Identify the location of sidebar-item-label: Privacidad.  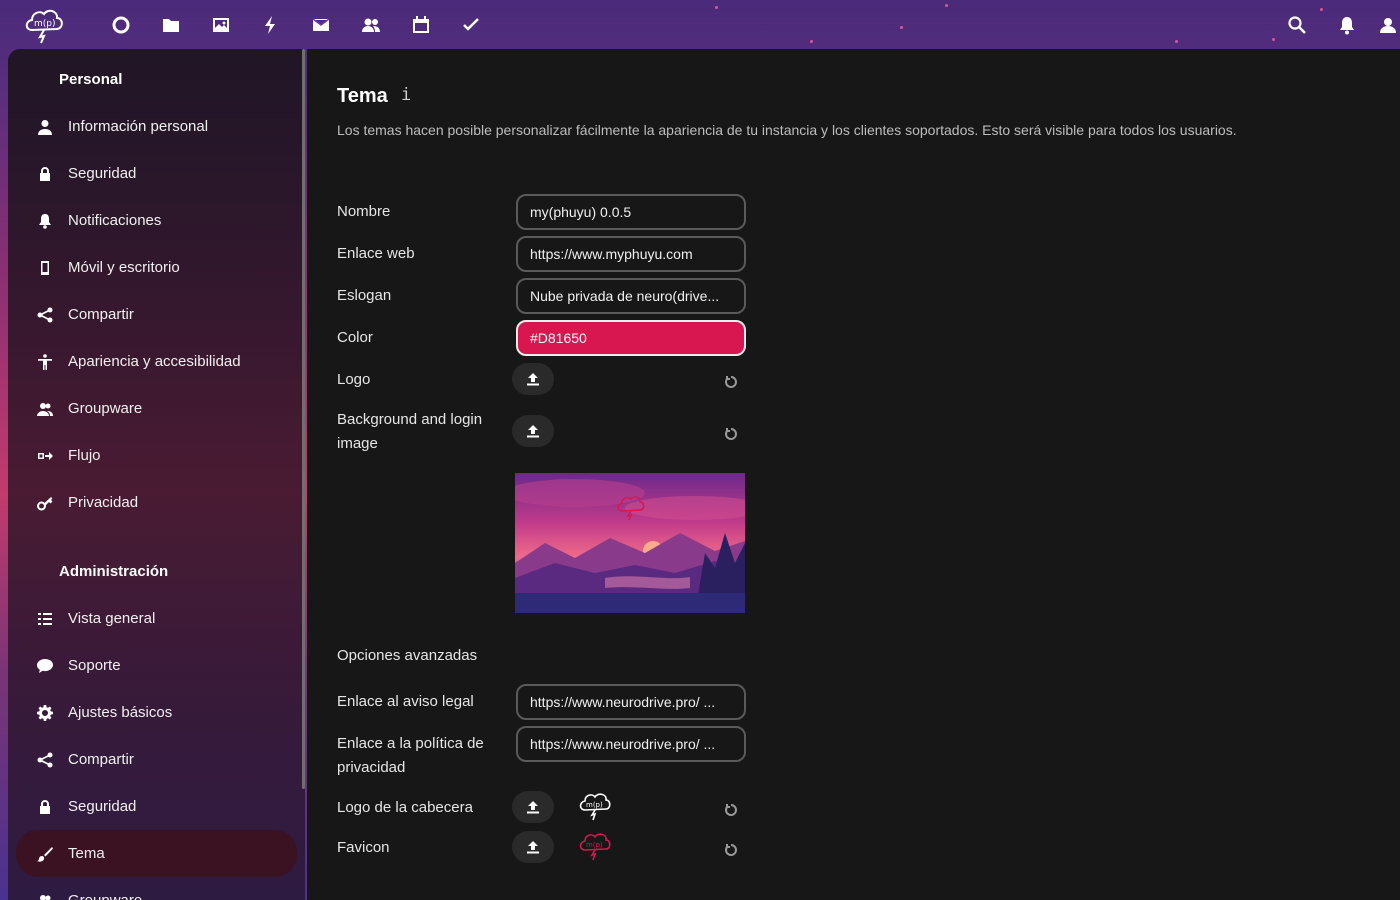
(103, 502).